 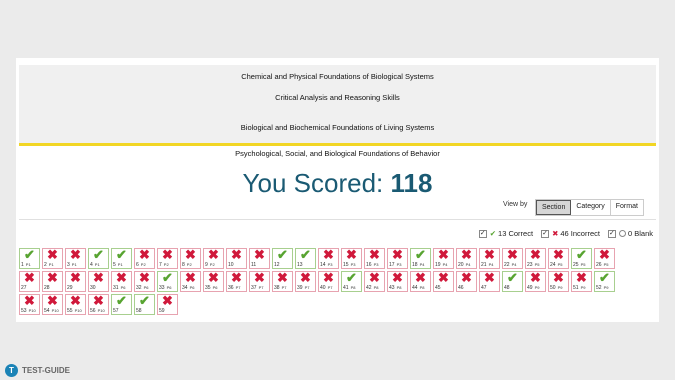 I want to click on question-number-line: 21 P4, so click(x=487, y=265).